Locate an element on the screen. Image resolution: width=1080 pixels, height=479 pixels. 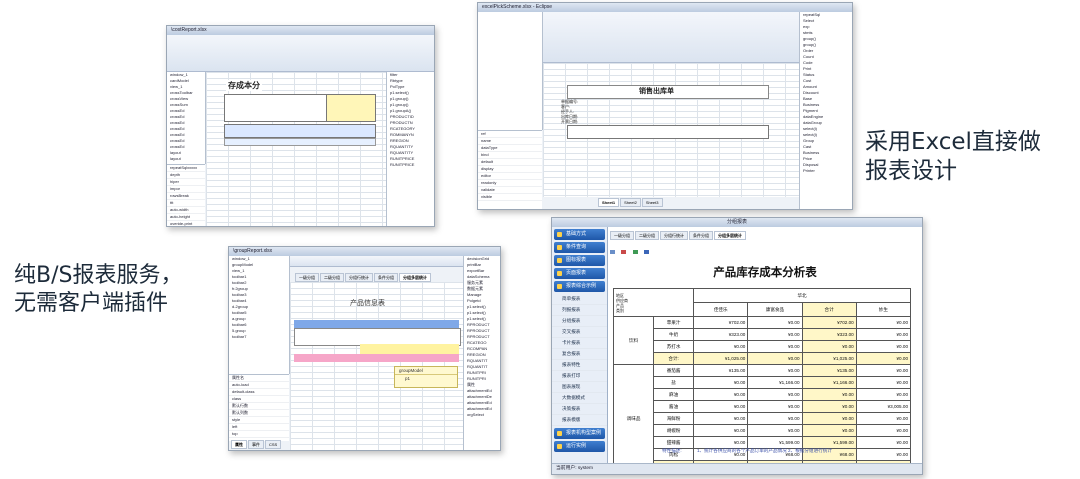
nav-link: 卡片报表 is located at coordinates (579, 343).